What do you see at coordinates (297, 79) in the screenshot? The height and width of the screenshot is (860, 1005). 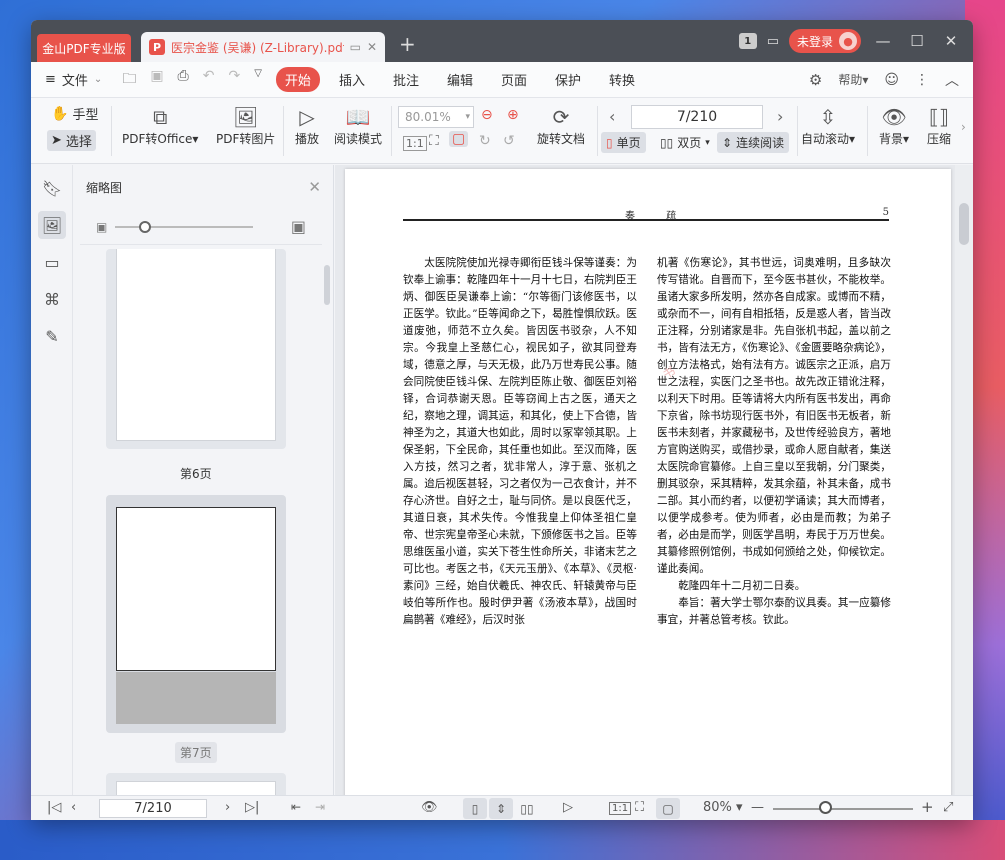 I see `tab-start: 开始` at bounding box center [297, 79].